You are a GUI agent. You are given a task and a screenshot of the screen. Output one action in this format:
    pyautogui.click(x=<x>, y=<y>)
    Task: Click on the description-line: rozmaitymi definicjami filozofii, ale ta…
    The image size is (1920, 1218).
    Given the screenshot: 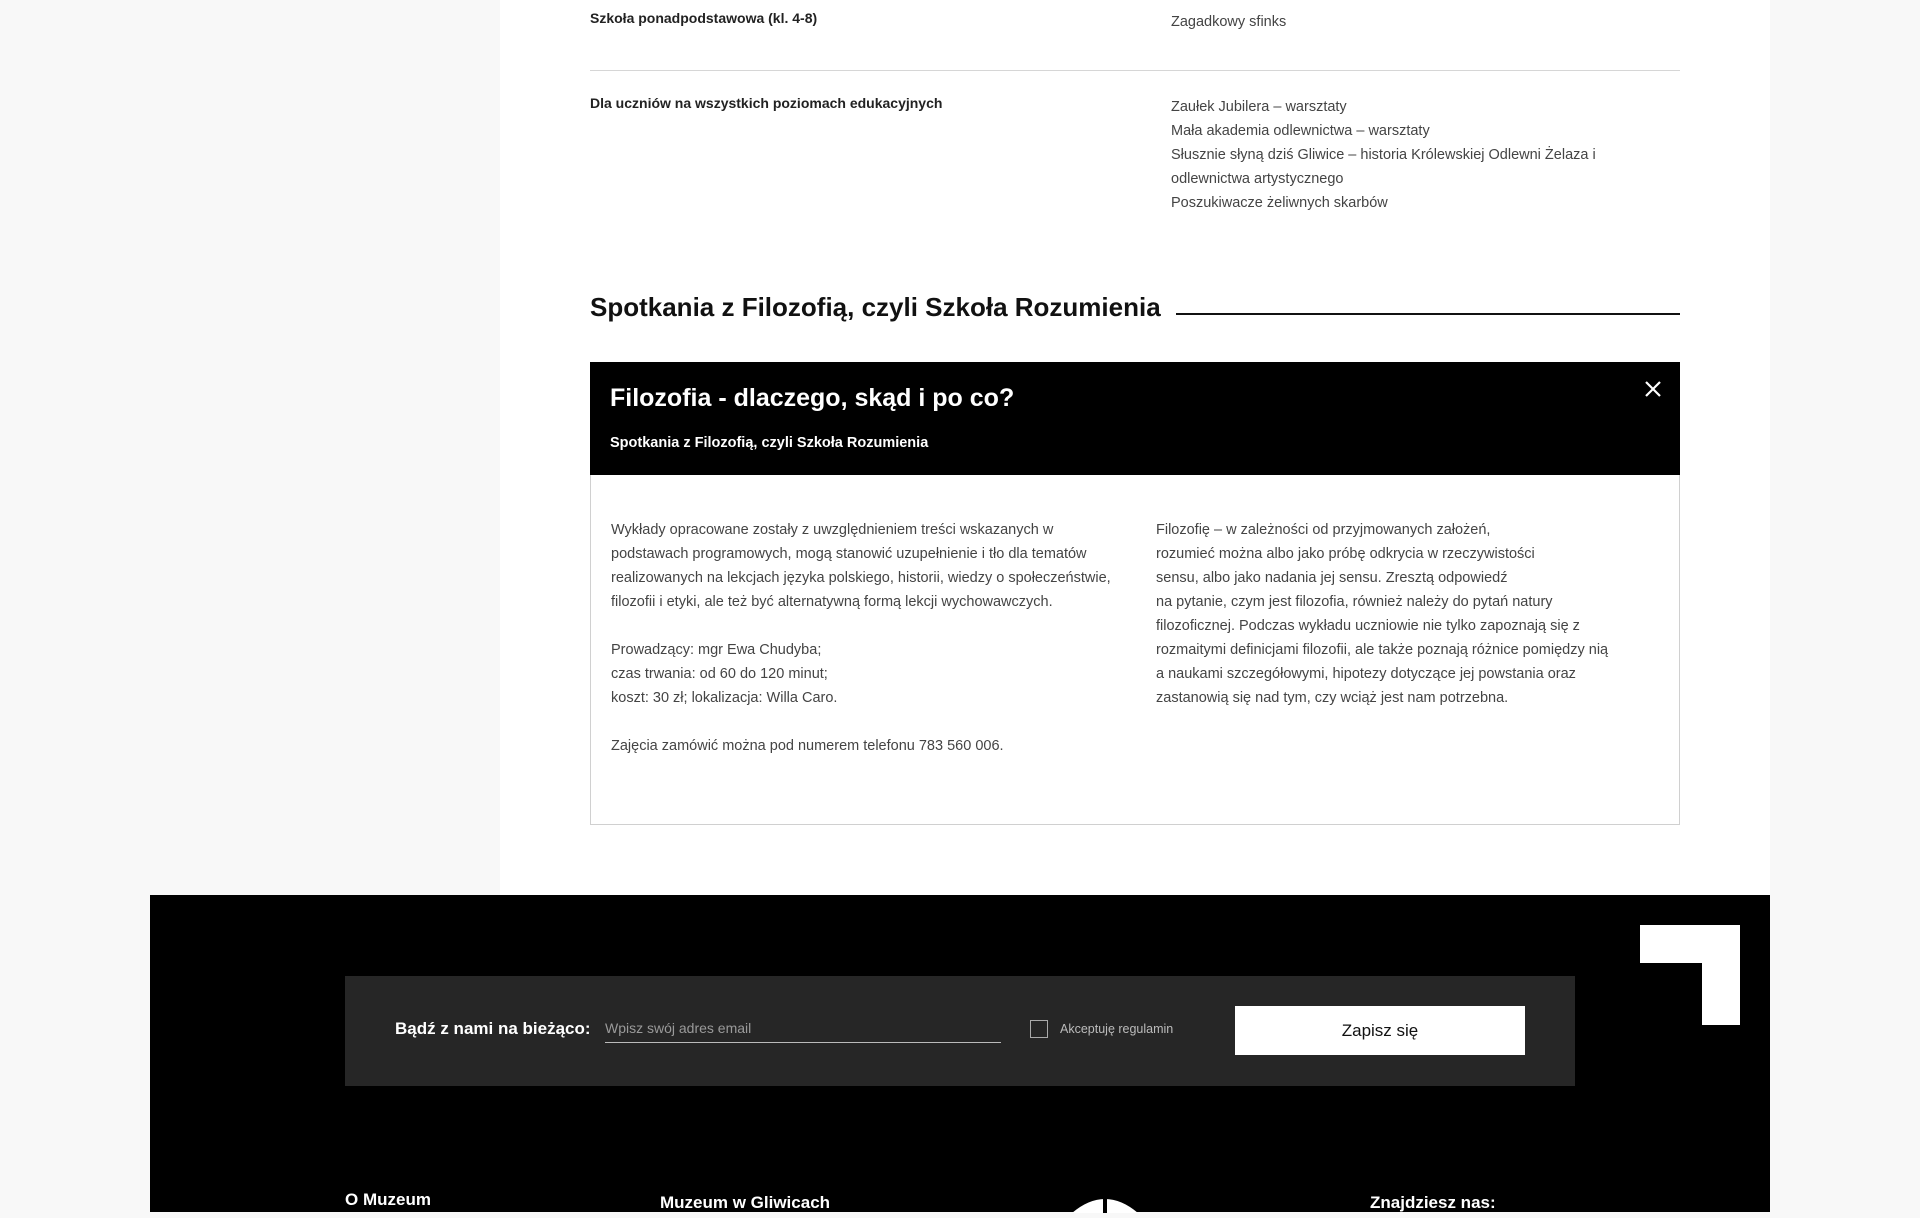 What is the action you would take?
    pyautogui.click(x=1382, y=650)
    